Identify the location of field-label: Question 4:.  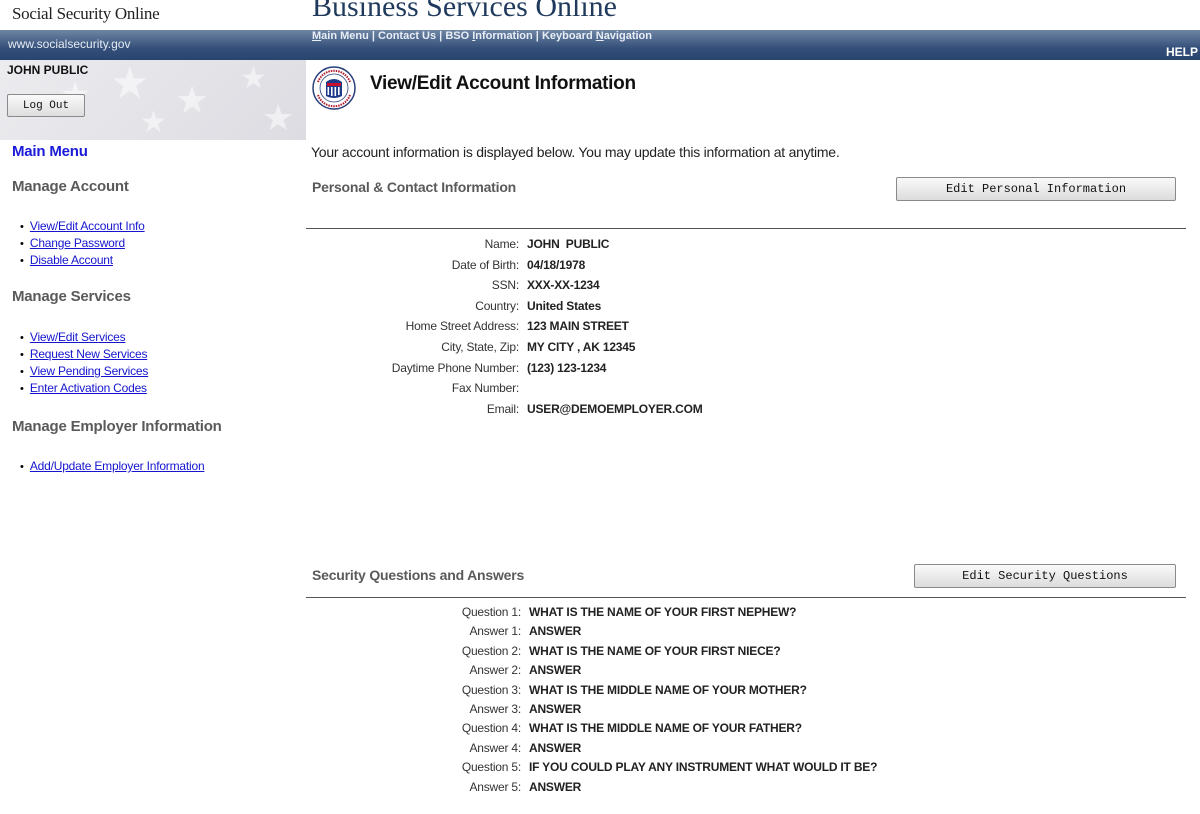
(491, 728).